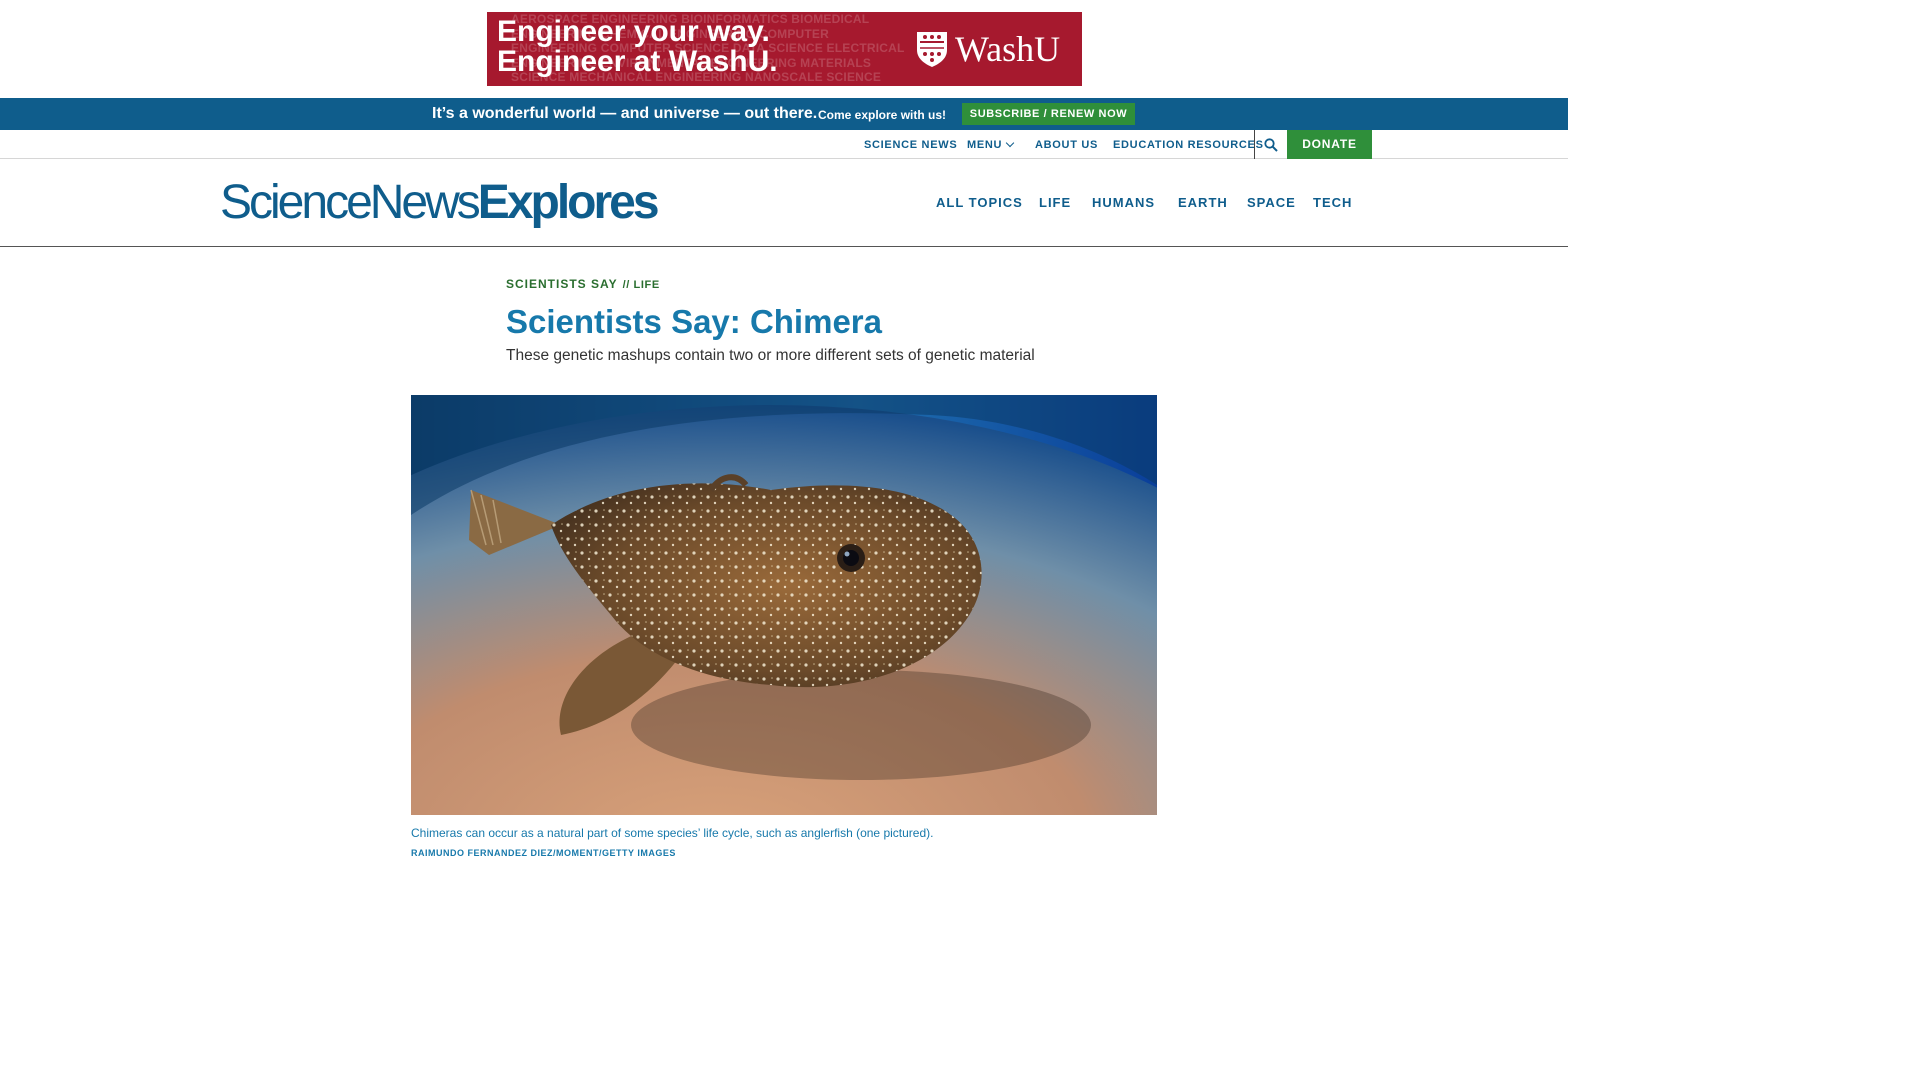 Image resolution: width=1920 pixels, height=1080 pixels. I want to click on article-title: Scientists Say: Chimera, so click(694, 321).